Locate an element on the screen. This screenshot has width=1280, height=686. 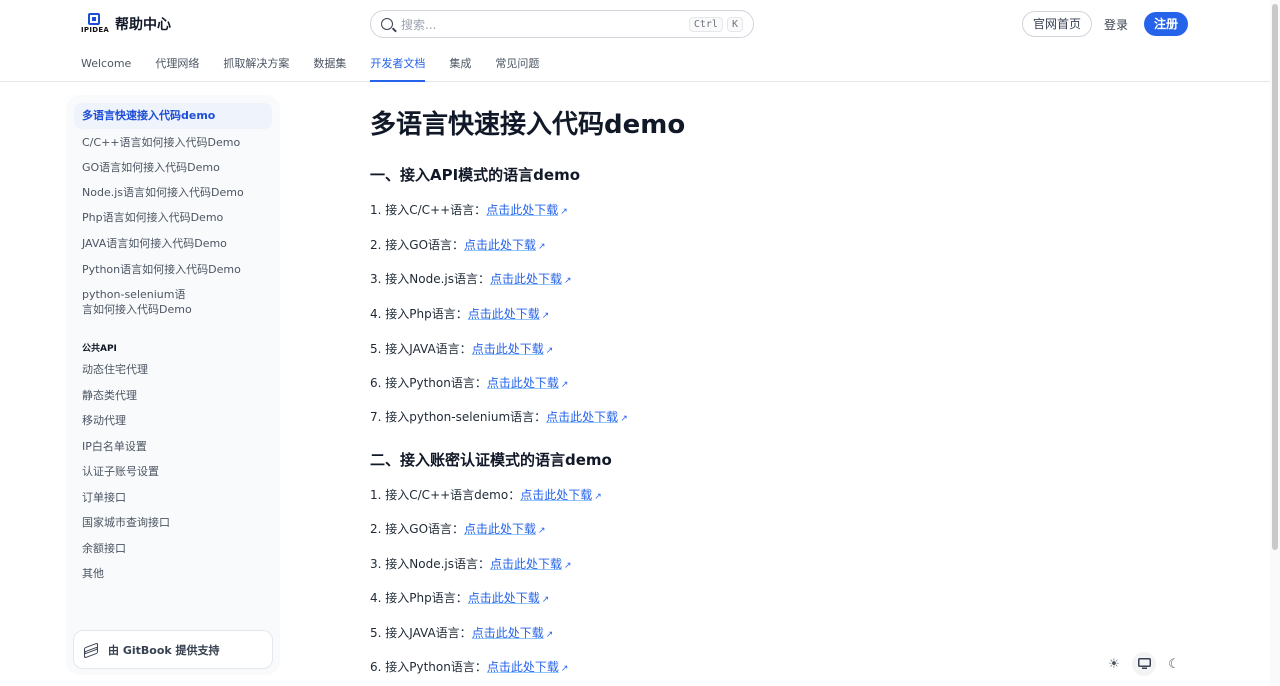
page-title: 多语言快速接入代码demo is located at coordinates (528, 125).